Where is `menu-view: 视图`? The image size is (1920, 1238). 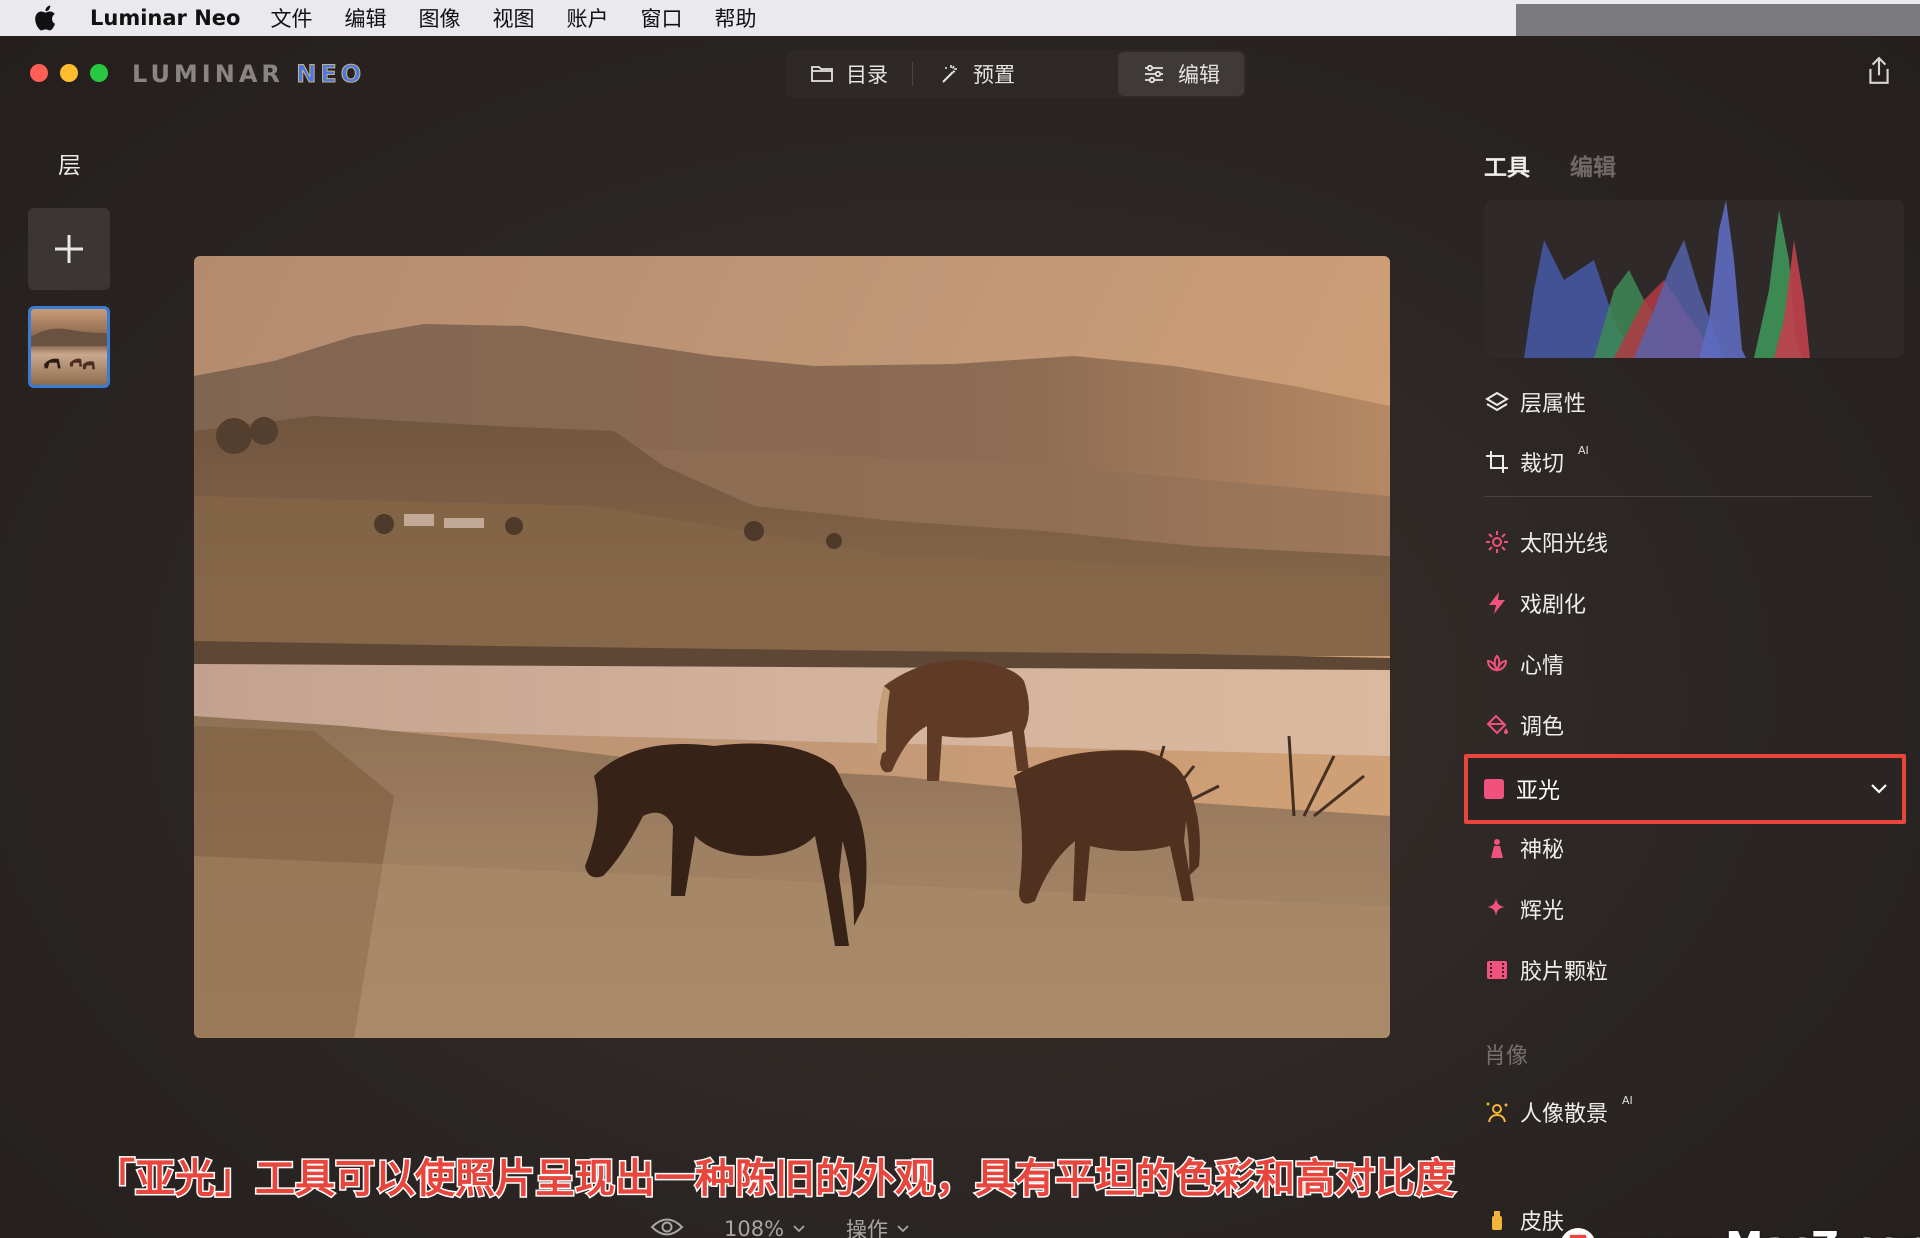 menu-view: 视图 is located at coordinates (513, 18).